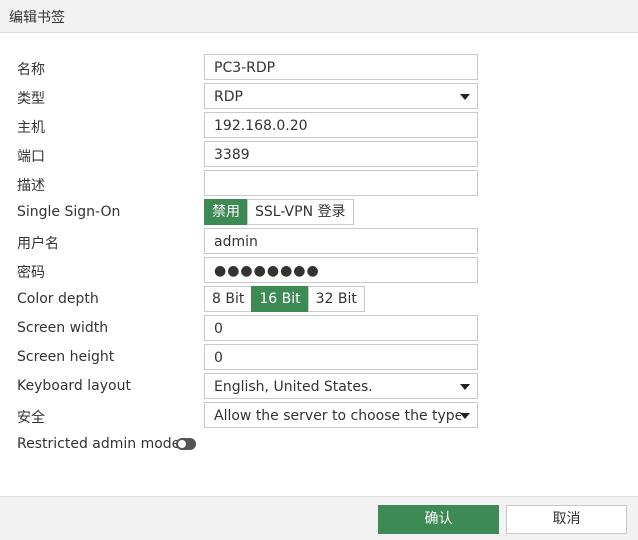 This screenshot has height=540, width=638. I want to click on screen-width-input: 0, so click(341, 328).